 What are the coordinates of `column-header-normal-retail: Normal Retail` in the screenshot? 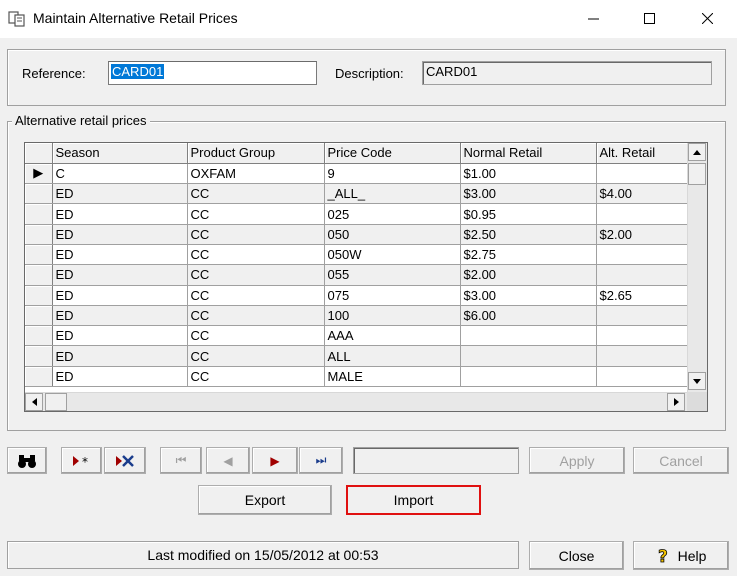 It's located at (528, 153).